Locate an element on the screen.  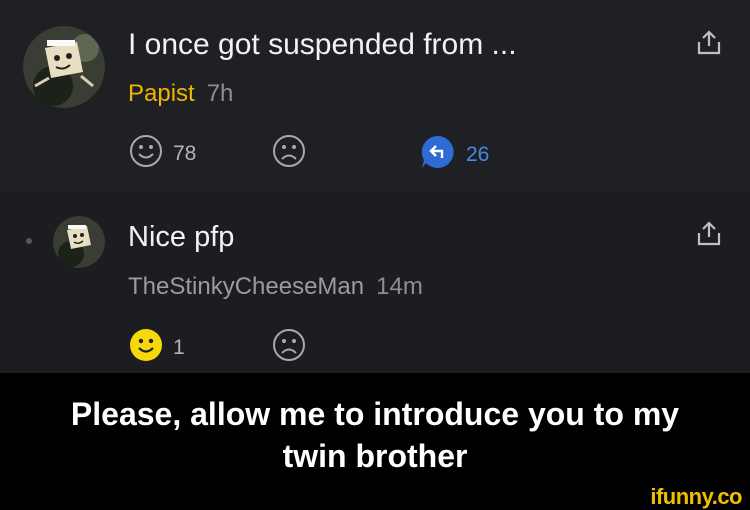
reply-button: 26 is located at coordinates (454, 154).